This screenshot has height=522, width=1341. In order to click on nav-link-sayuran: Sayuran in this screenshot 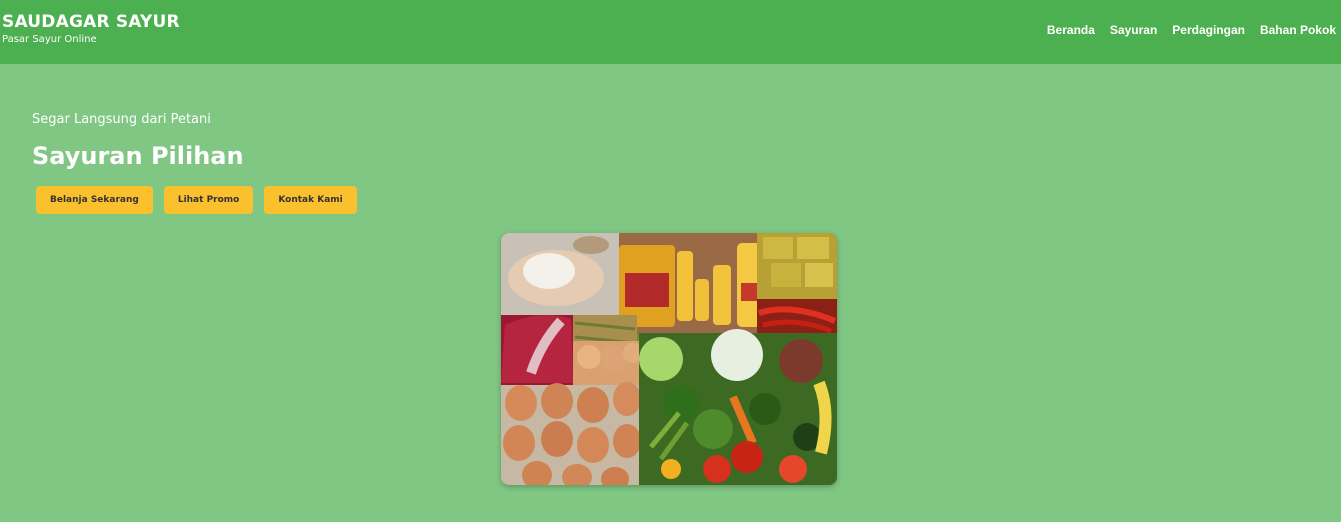, I will do `click(1133, 30)`.